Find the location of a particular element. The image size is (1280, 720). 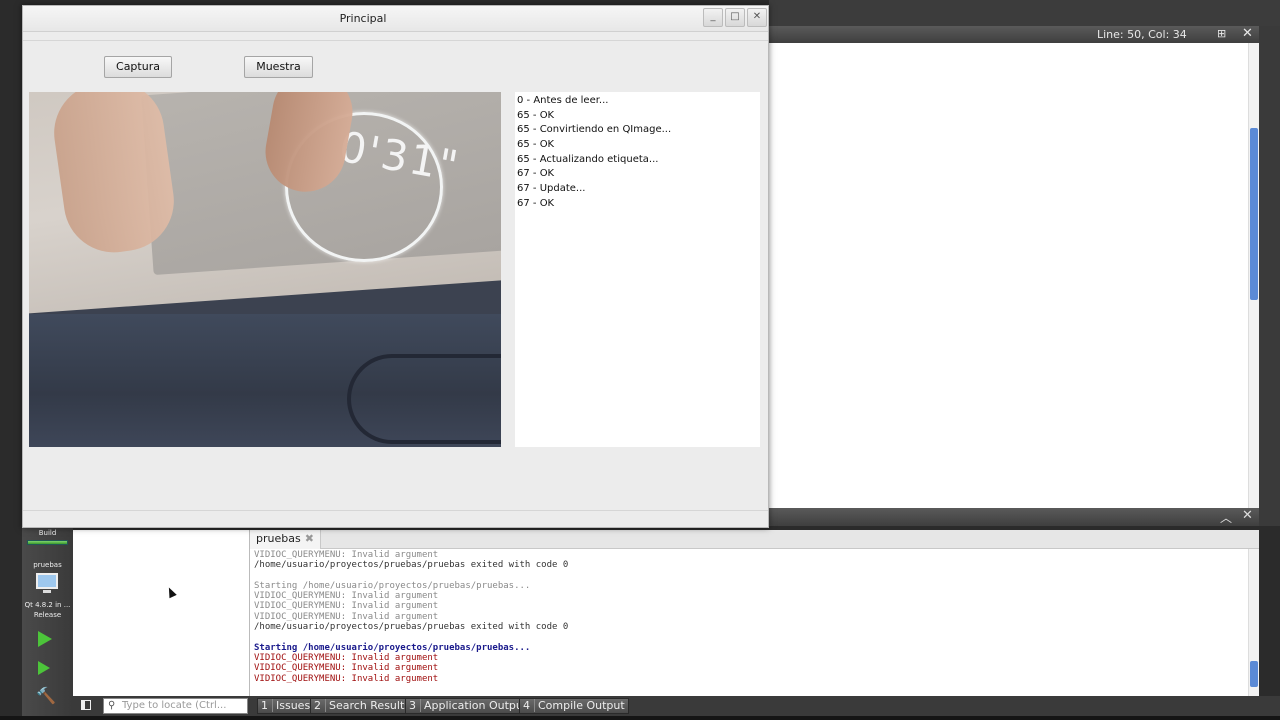

capture-button: Captura is located at coordinates (138, 67).